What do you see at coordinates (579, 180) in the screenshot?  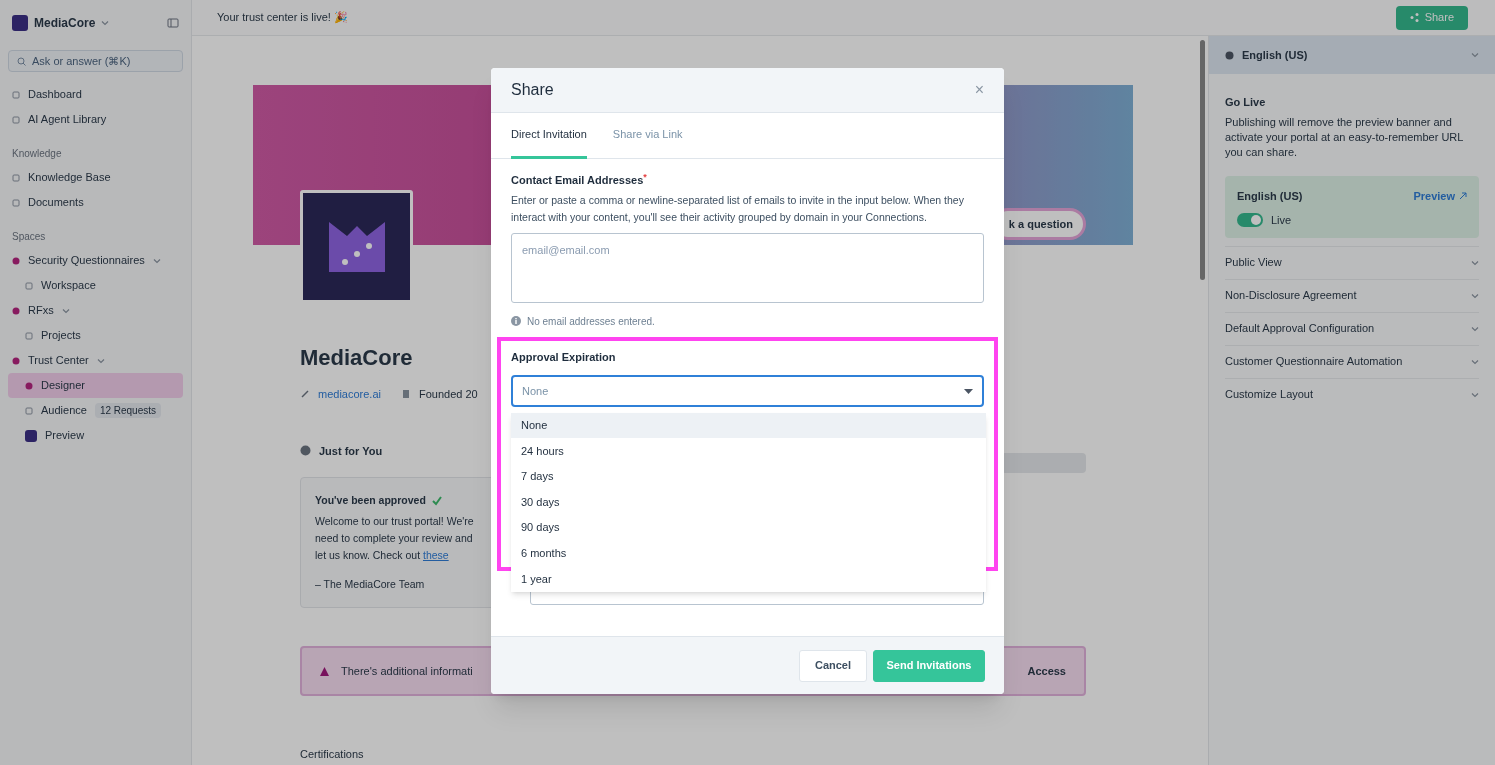 I see `field-label: Contact Email Addresses$^{*}$` at bounding box center [579, 180].